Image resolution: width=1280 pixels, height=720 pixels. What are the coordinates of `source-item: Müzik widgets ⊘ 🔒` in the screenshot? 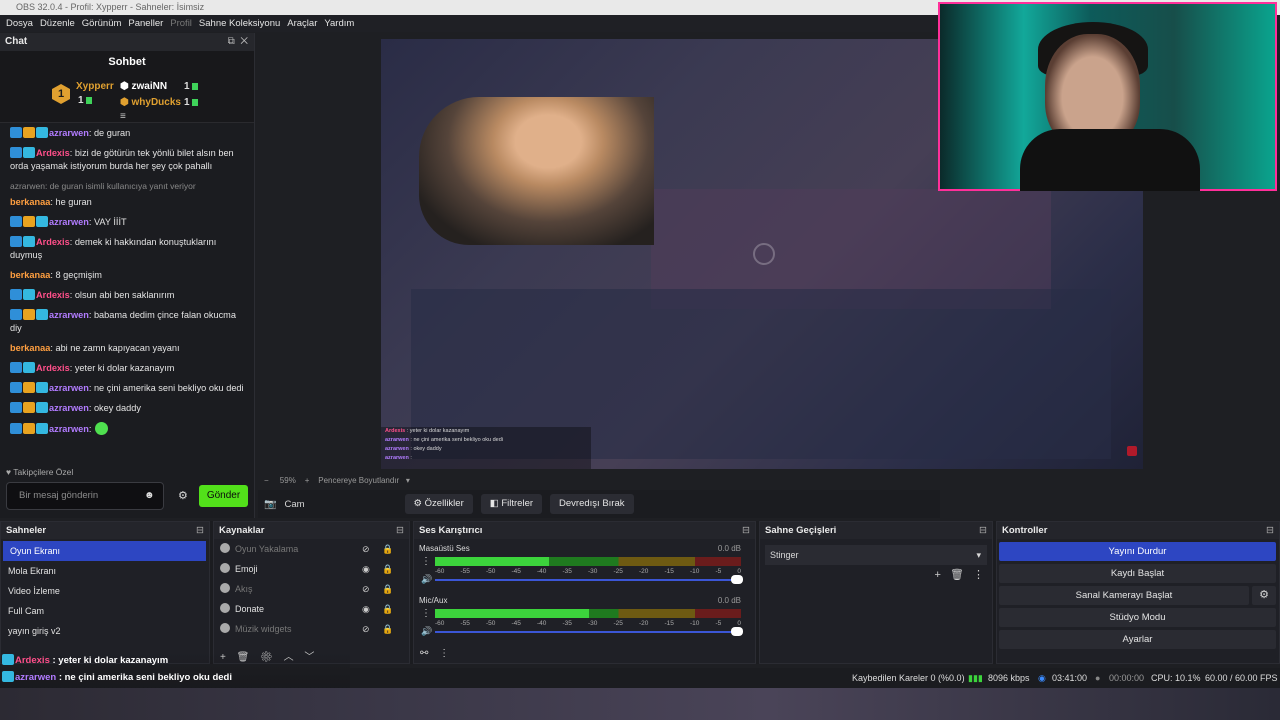 It's located at (311, 629).